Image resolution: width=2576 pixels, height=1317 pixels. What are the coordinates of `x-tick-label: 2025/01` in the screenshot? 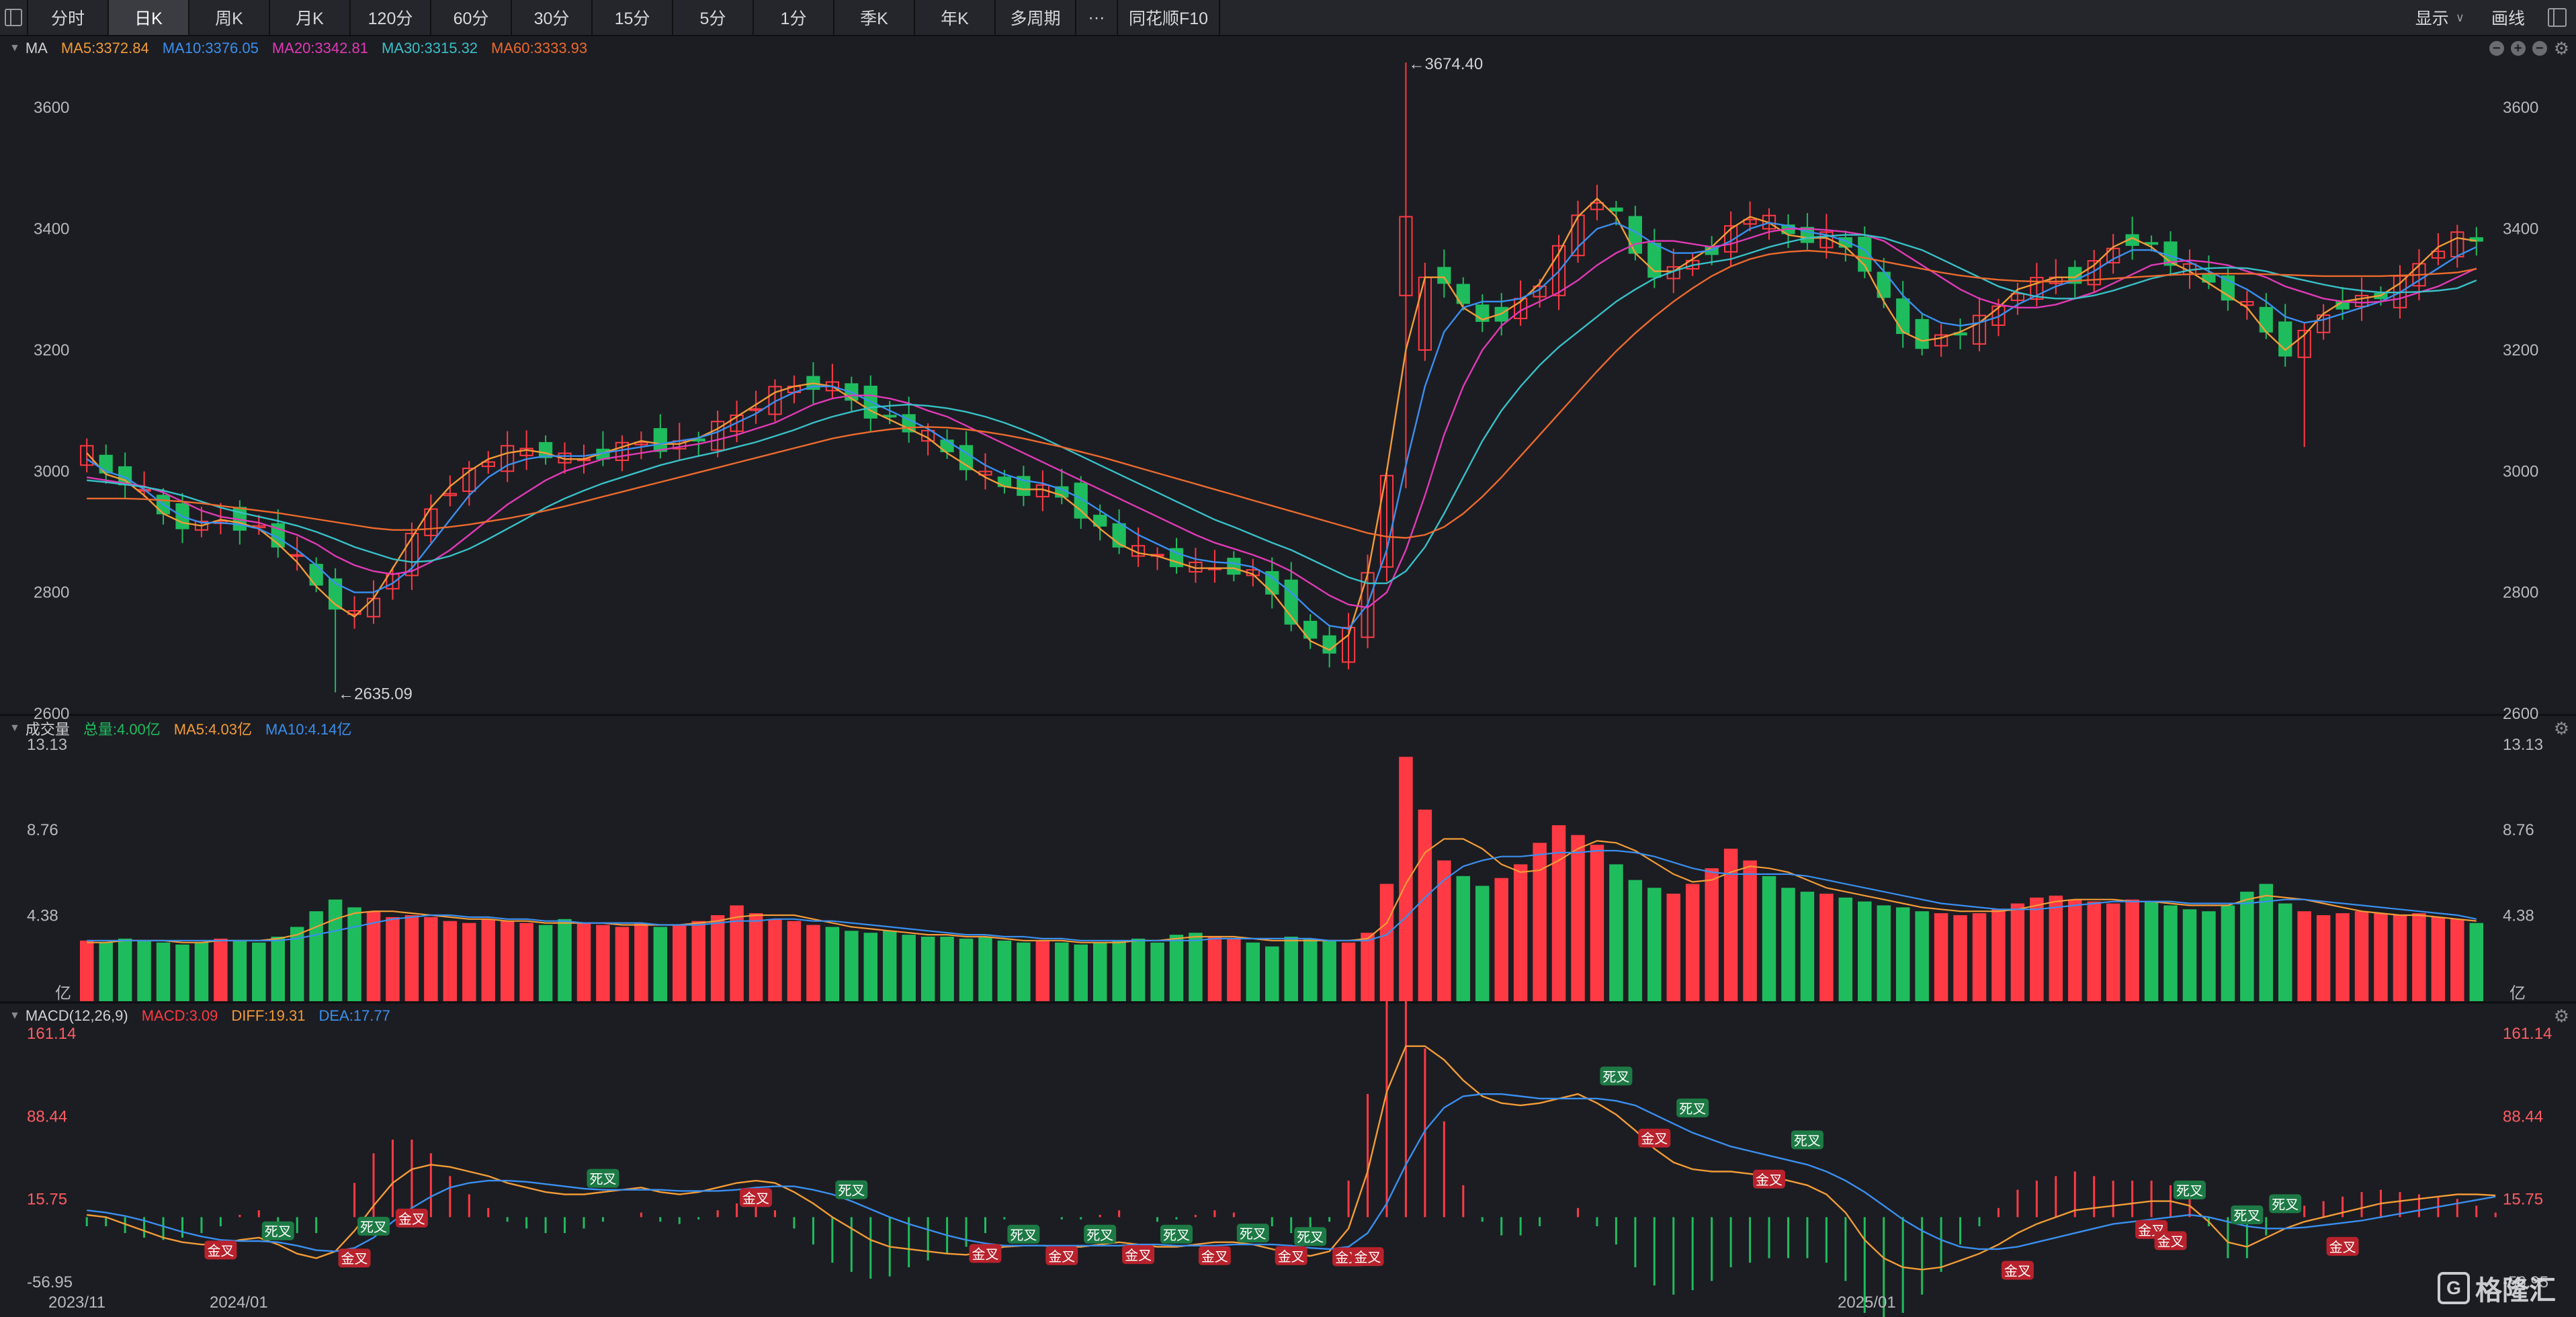 It's located at (1867, 1302).